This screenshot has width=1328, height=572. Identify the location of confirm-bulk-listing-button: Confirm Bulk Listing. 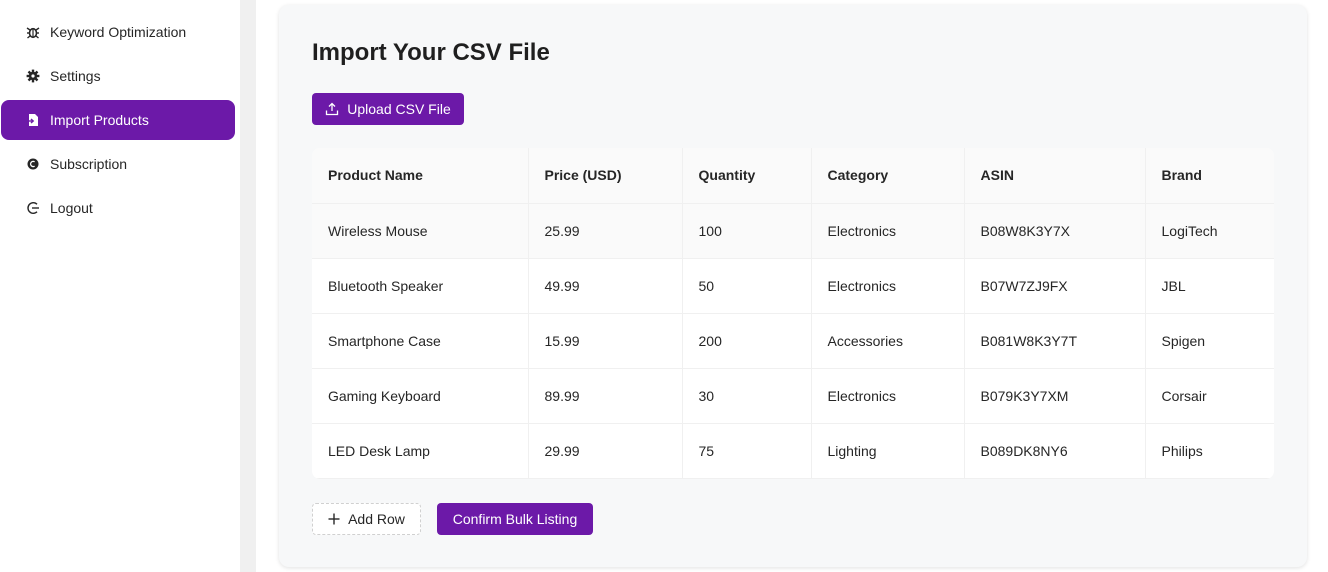
(515, 519).